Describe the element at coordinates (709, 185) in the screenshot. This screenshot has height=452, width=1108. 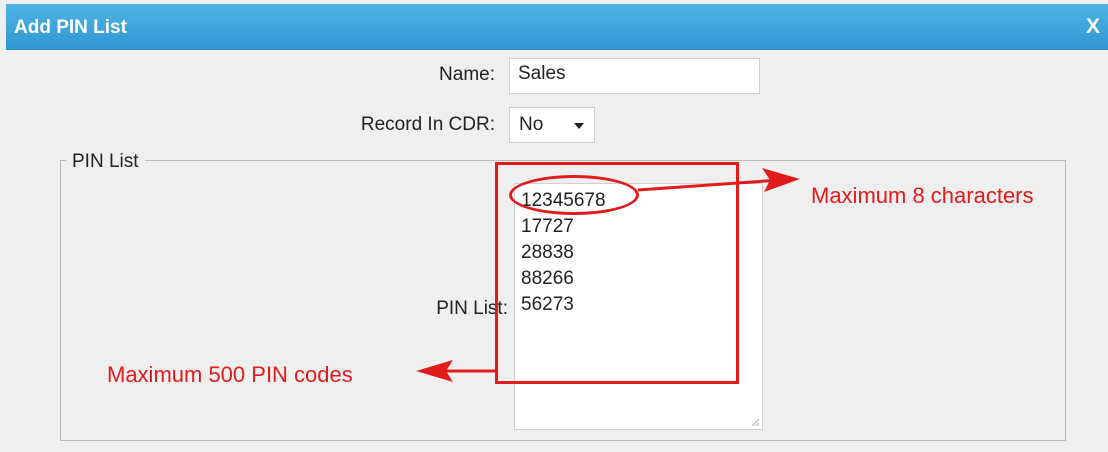
I see `annotation-arrow-line` at that location.